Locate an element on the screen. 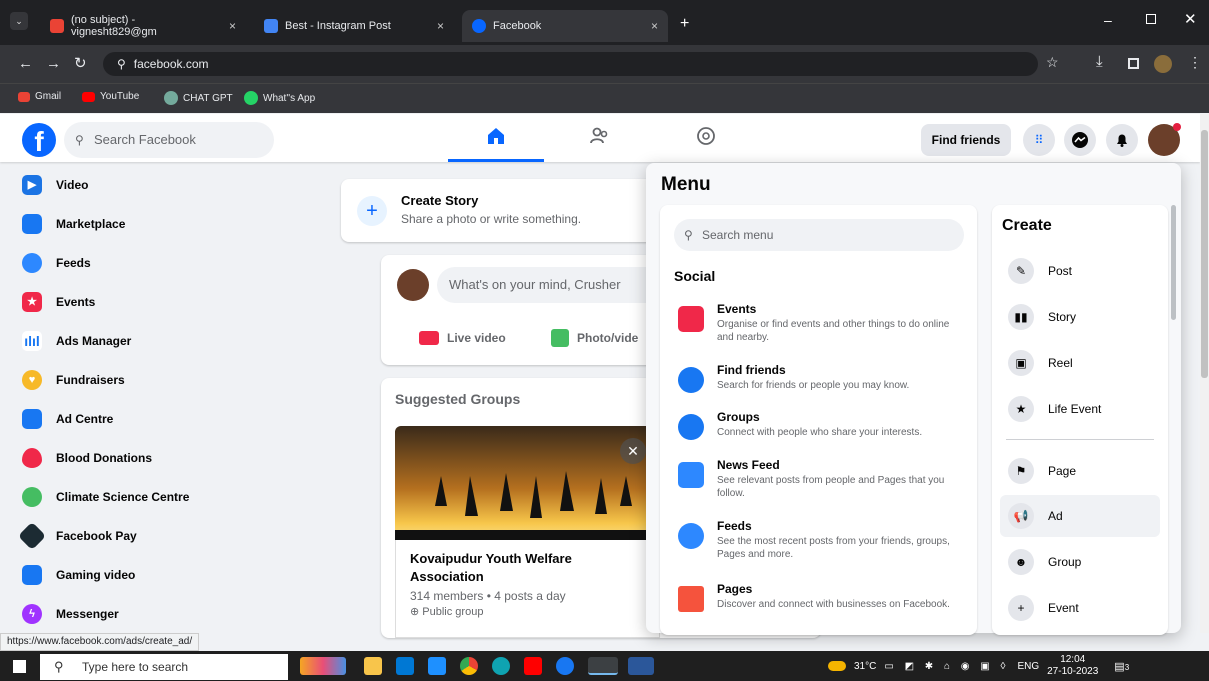 The image size is (1209, 681). tab-search-button: ⌄ is located at coordinates (19, 21).